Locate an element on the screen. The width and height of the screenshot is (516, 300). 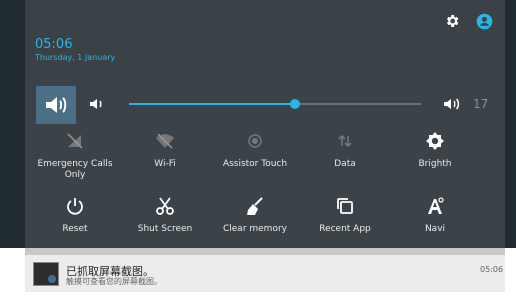
speaker-small-icon is located at coordinates (96, 104).